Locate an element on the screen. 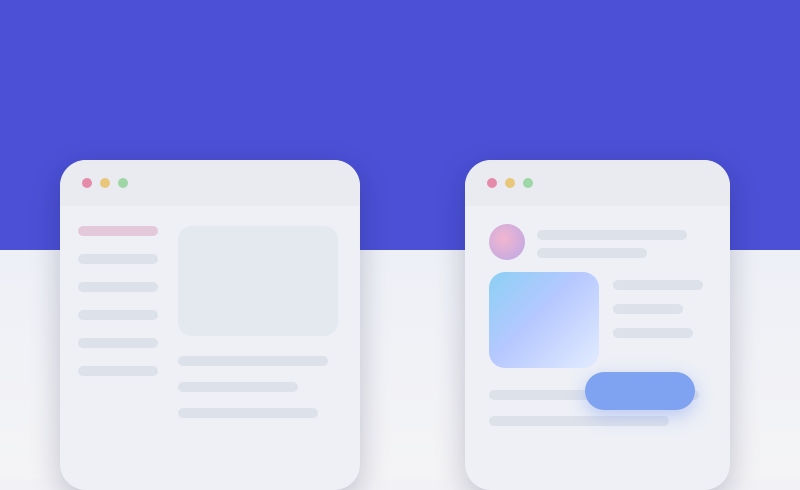 The image size is (800, 490). sidebar is located at coordinates (118, 321).